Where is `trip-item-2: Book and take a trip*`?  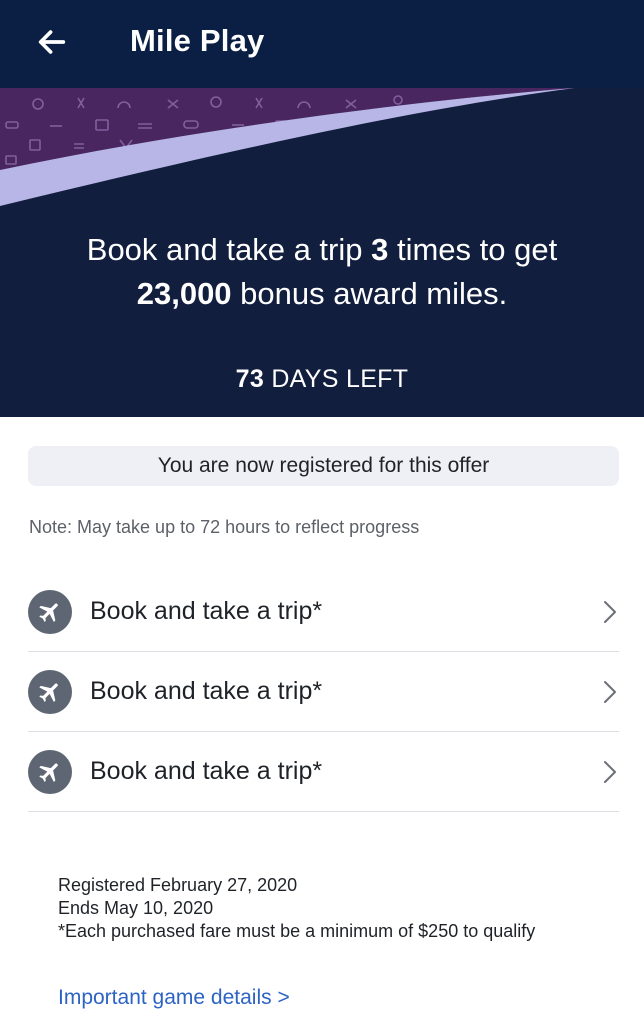
trip-item-2: Book and take a trip* is located at coordinates (323, 692).